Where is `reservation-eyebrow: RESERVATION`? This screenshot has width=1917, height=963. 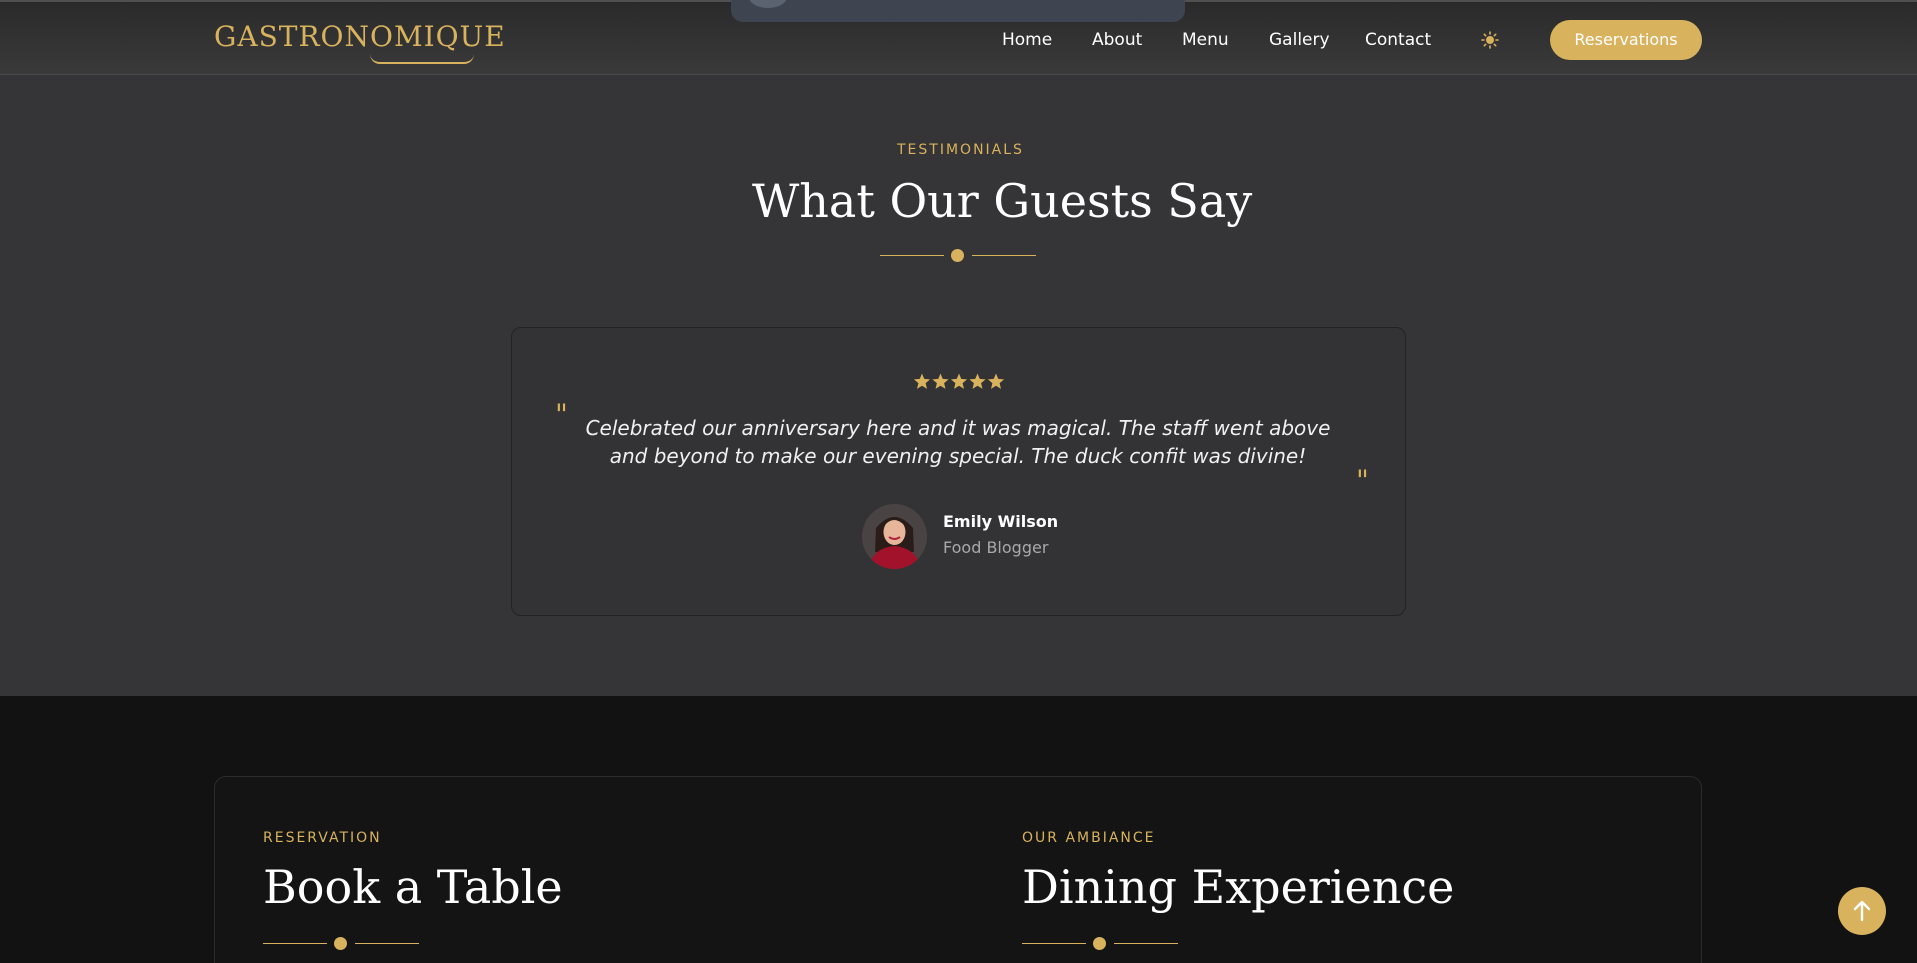
reservation-eyebrow: RESERVATION is located at coordinates (322, 838).